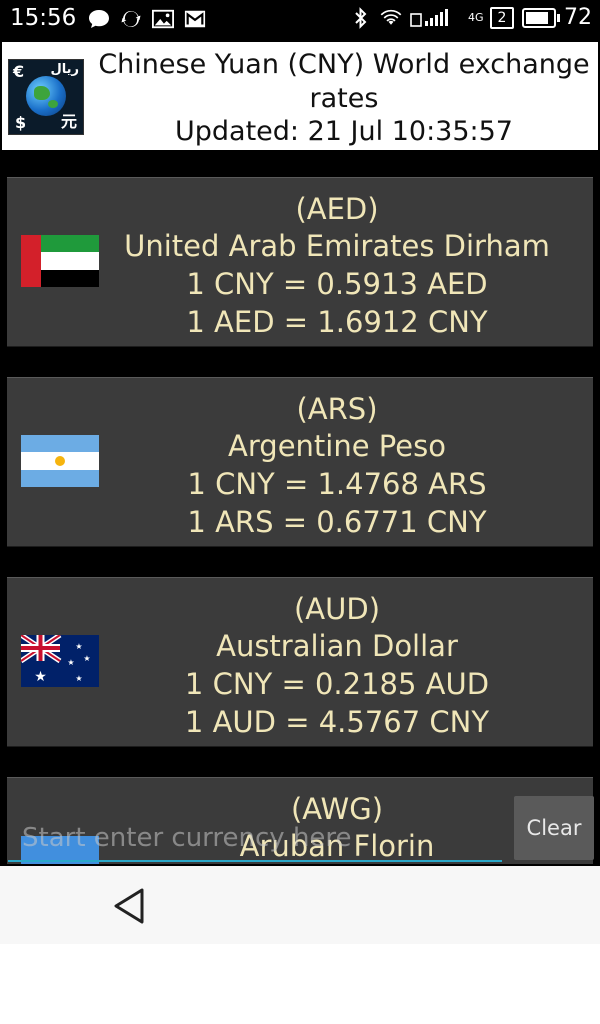  Describe the element at coordinates (130, 906) in the screenshot. I see `back-triangle-icon` at that location.